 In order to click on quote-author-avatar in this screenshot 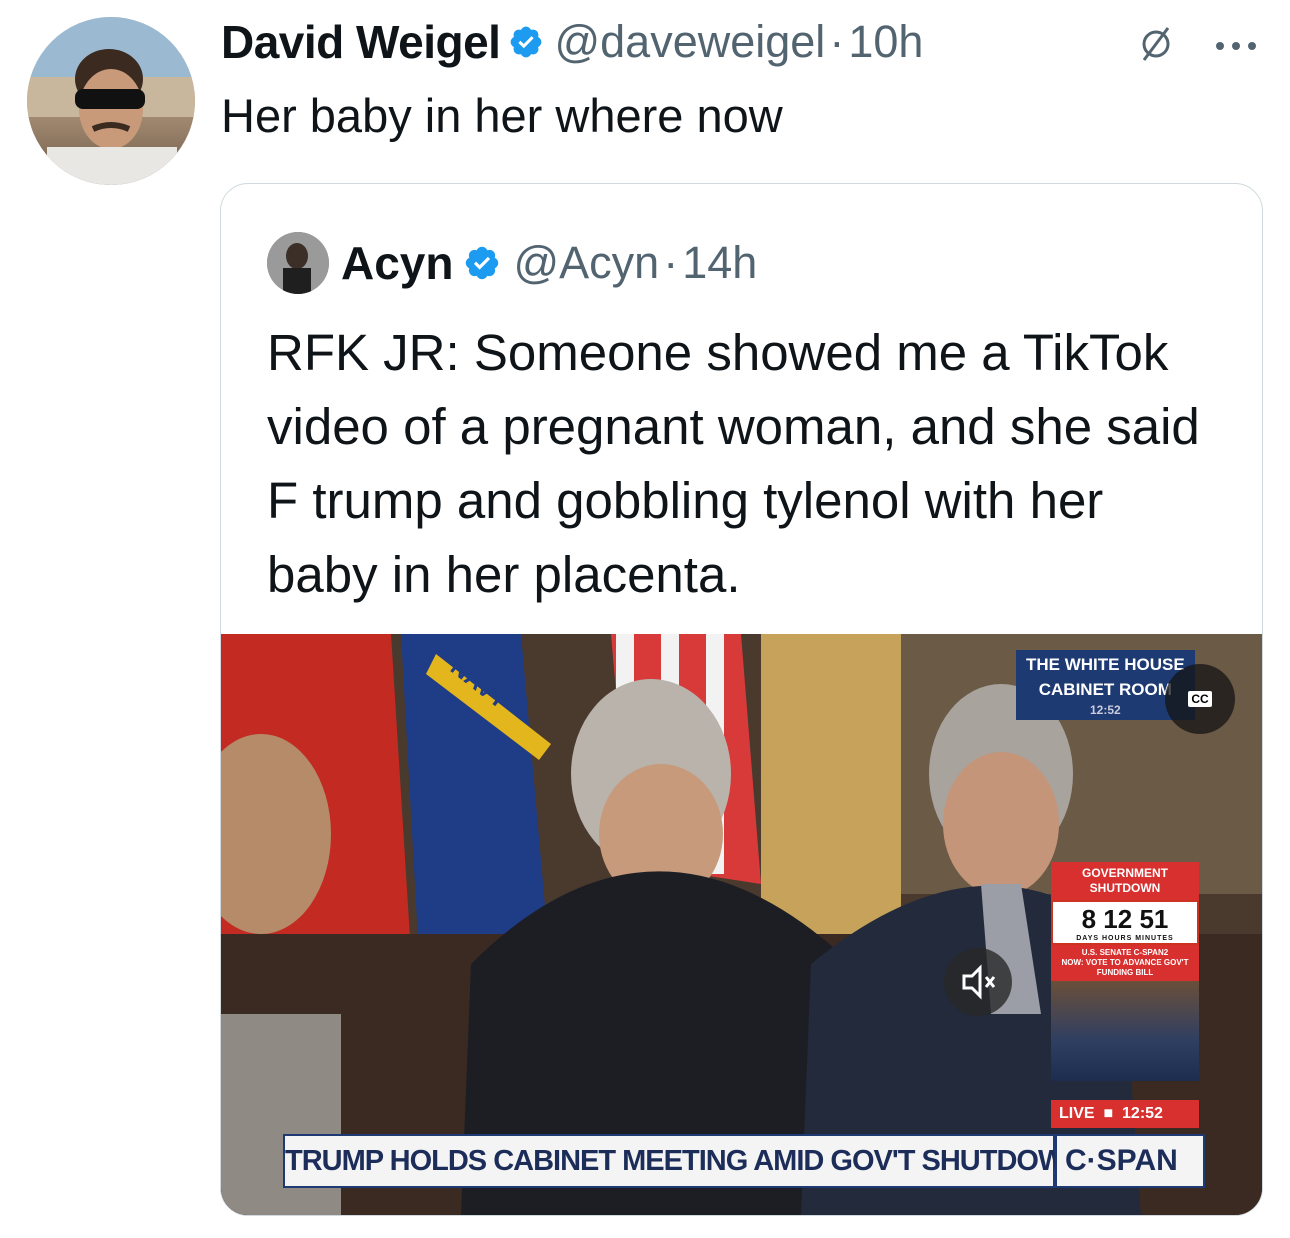, I will do `click(298, 263)`.